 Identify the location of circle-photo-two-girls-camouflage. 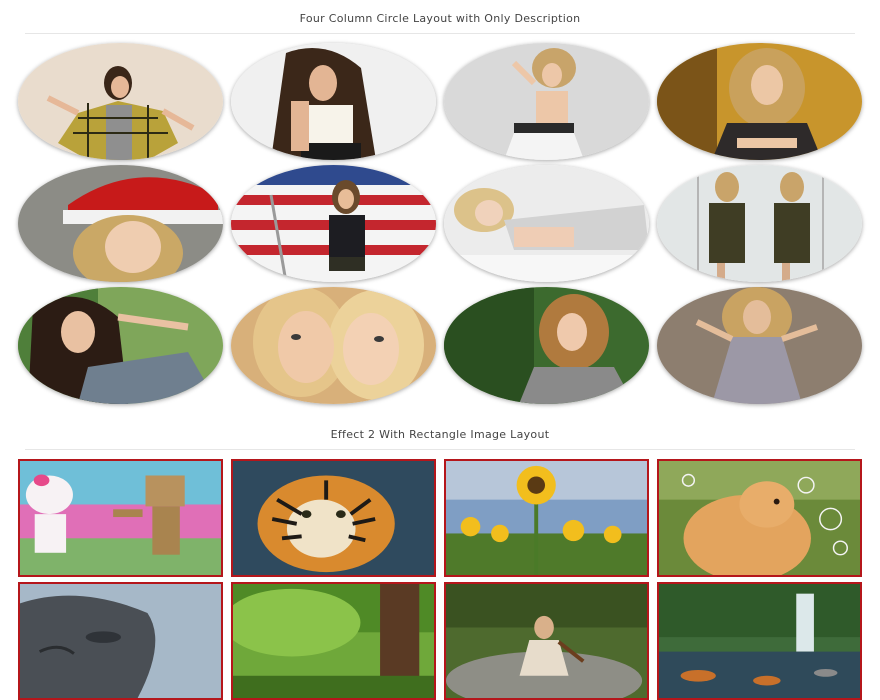
(759, 223).